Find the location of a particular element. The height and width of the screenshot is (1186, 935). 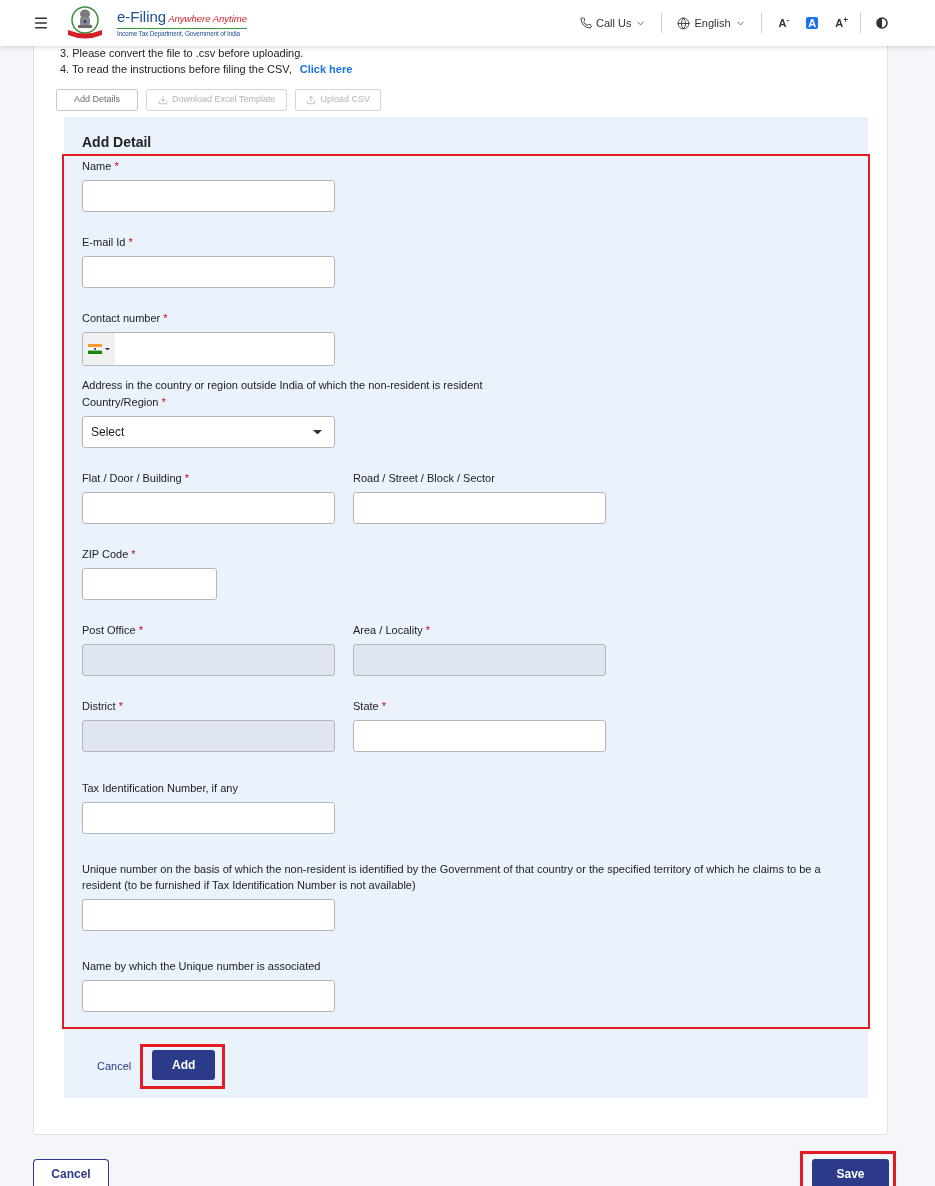

download-icon is located at coordinates (163, 100).